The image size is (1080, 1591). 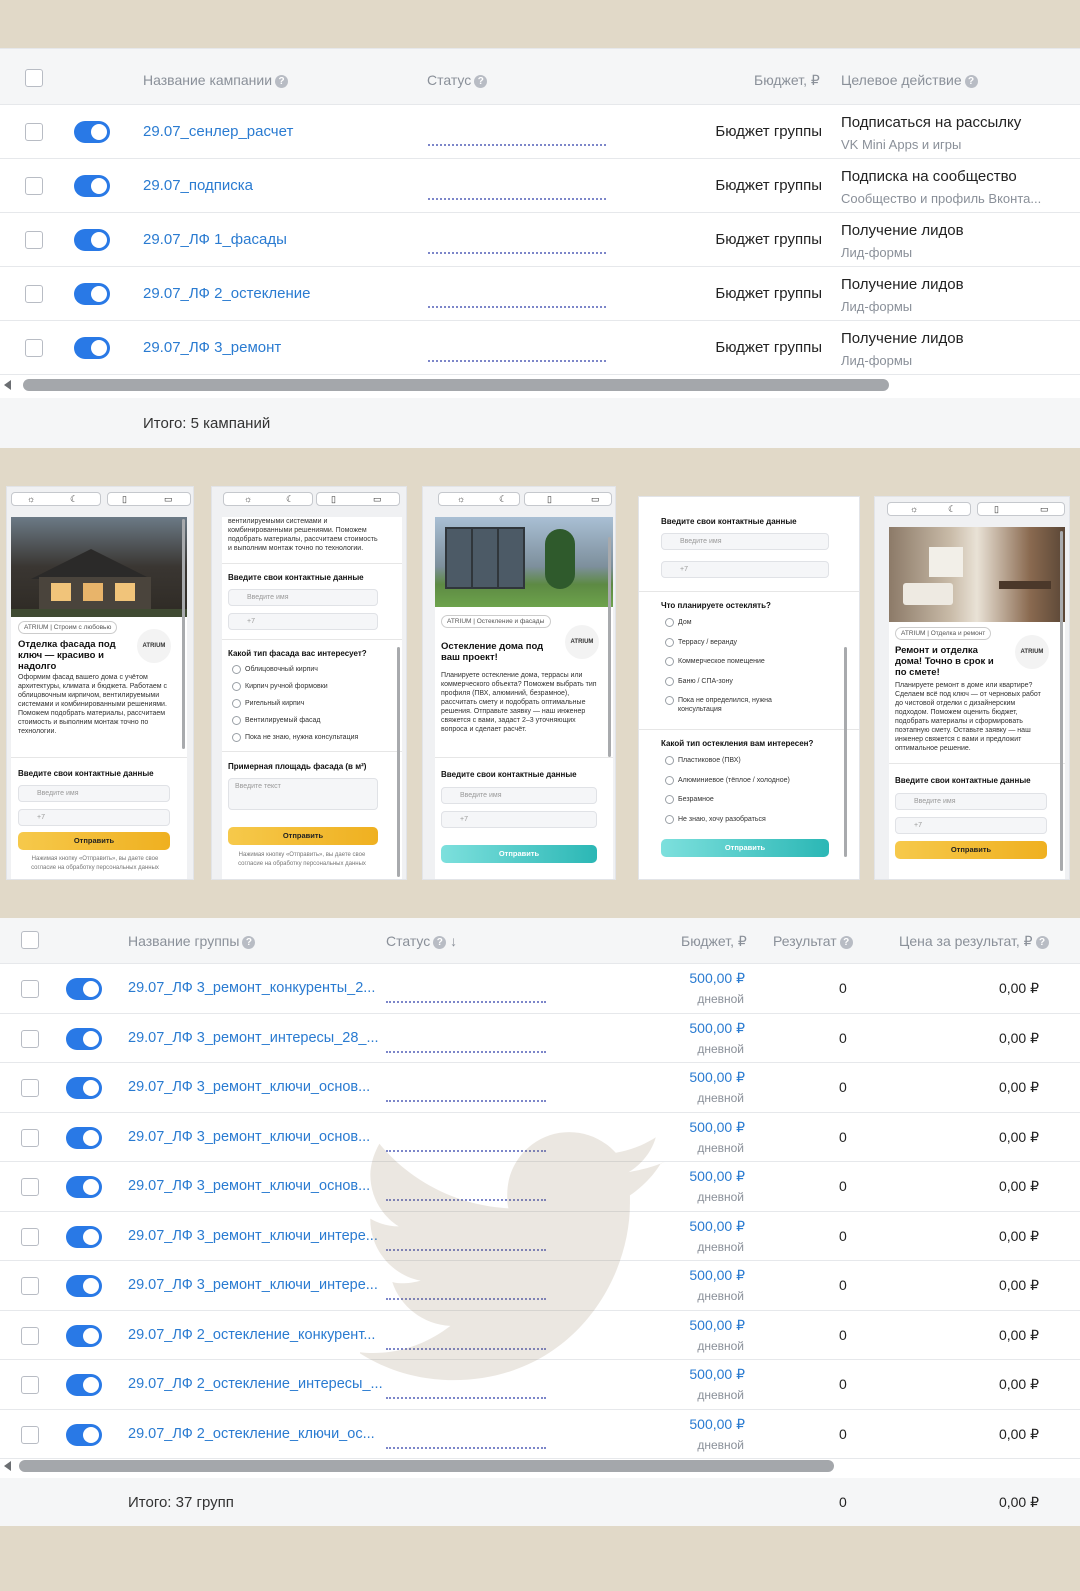 I want to click on groups-scroll-track, so click(x=540, y=1466).